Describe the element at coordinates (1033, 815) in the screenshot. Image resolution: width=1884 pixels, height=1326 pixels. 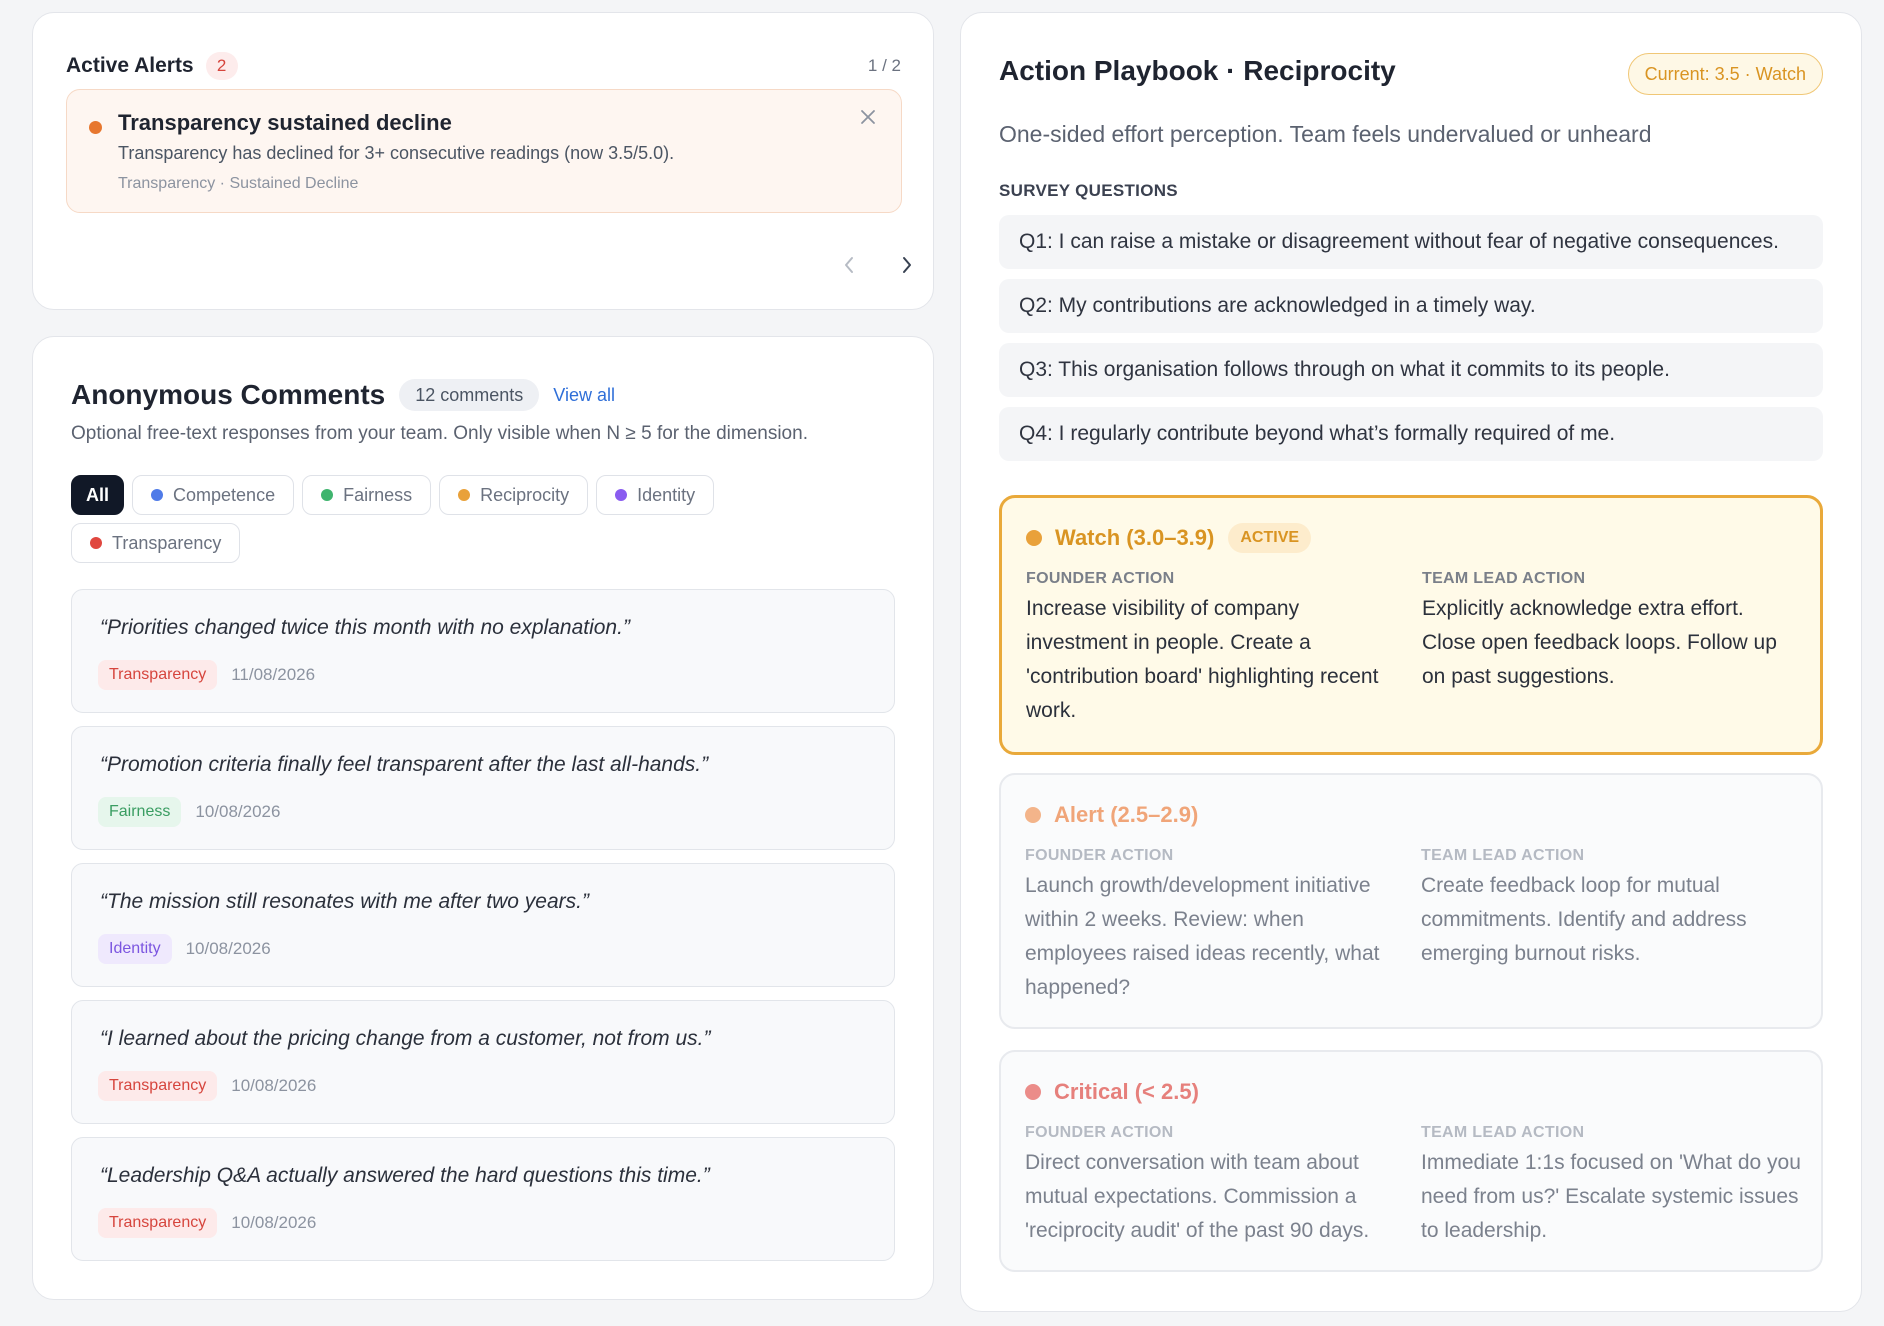
I see `alert-dot-icon` at that location.